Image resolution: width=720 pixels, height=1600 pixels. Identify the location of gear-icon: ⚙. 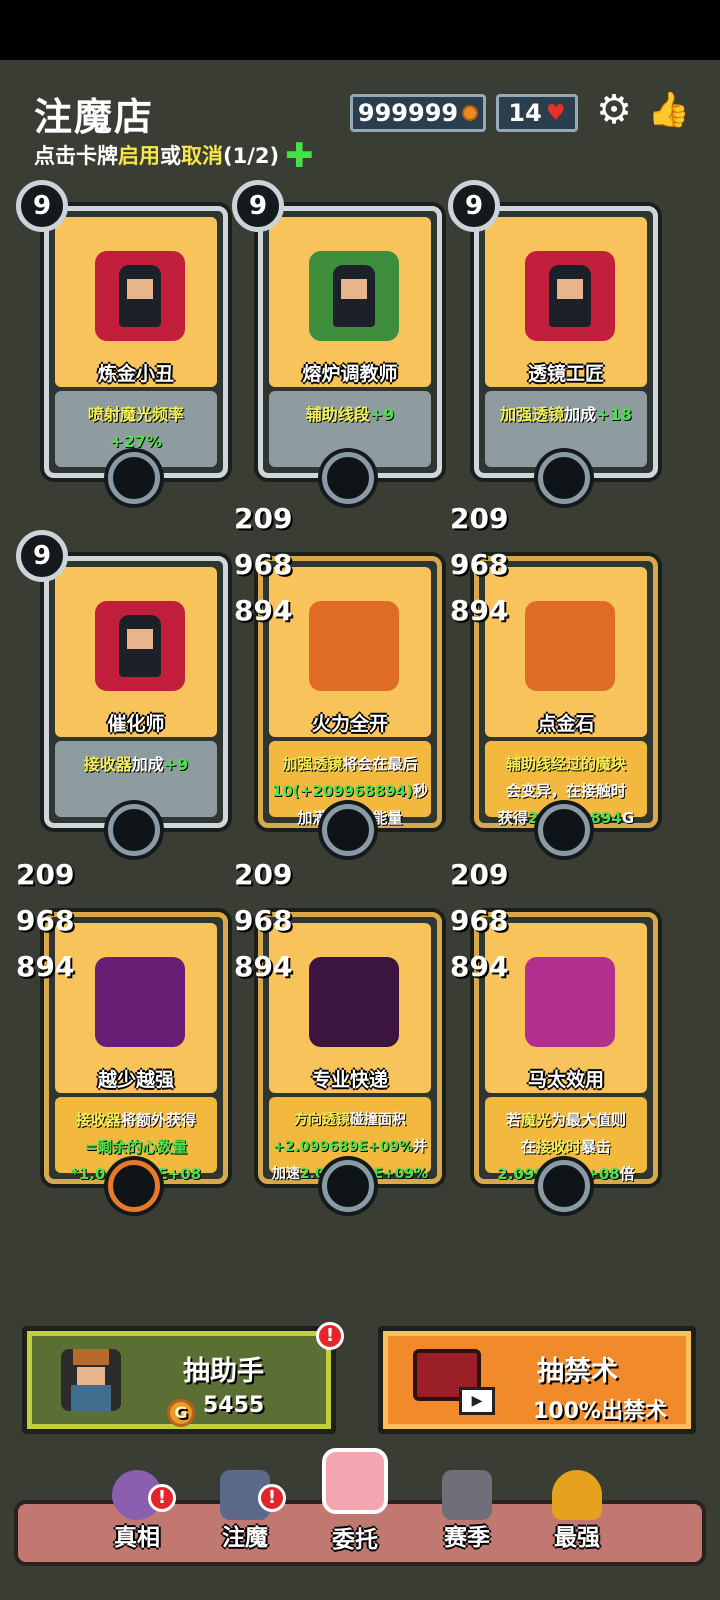
(614, 110).